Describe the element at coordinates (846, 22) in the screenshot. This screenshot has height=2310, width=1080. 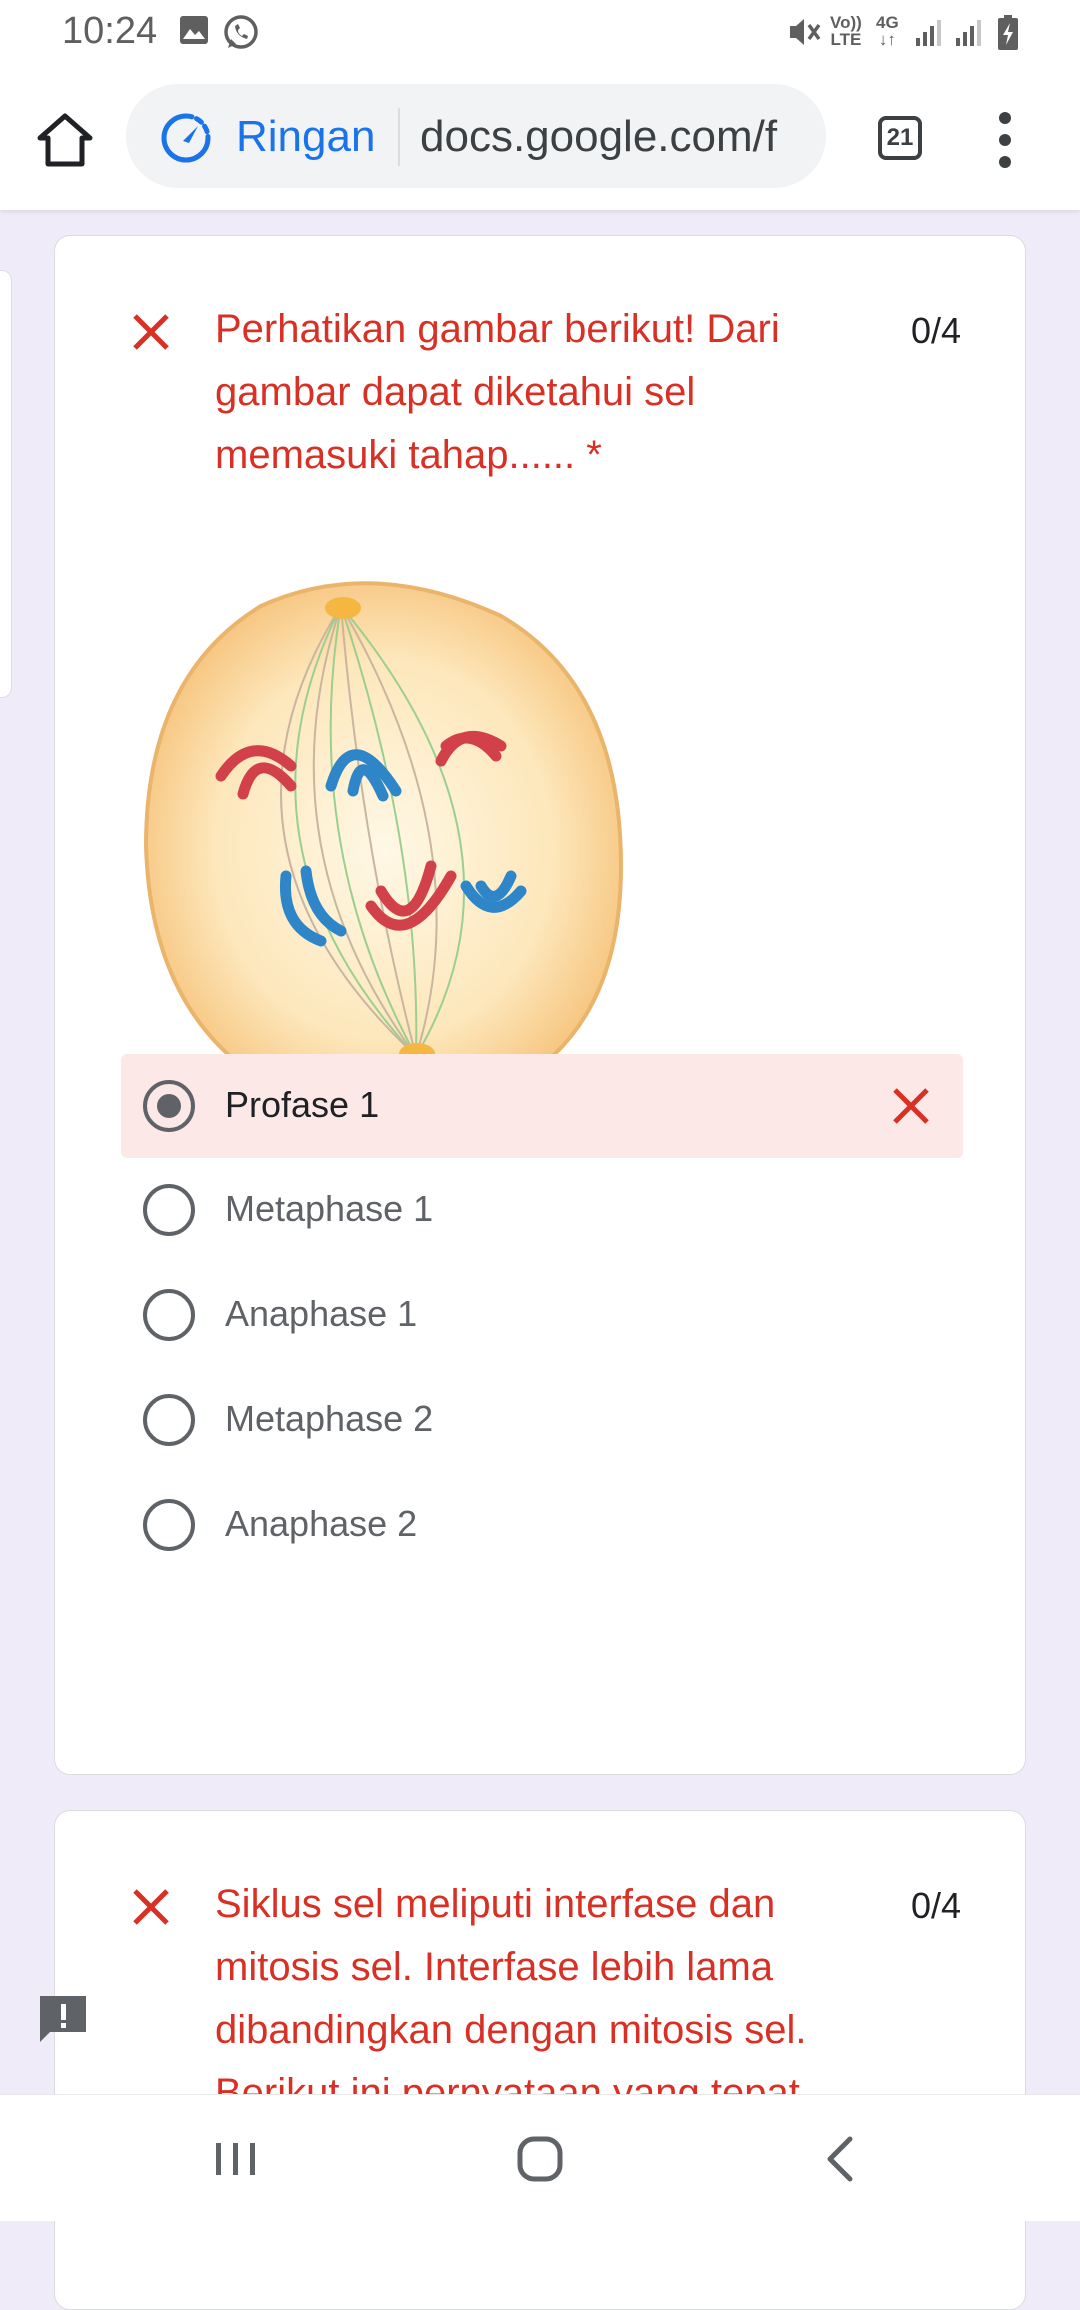
I see `network-label-top: Vo))` at that location.